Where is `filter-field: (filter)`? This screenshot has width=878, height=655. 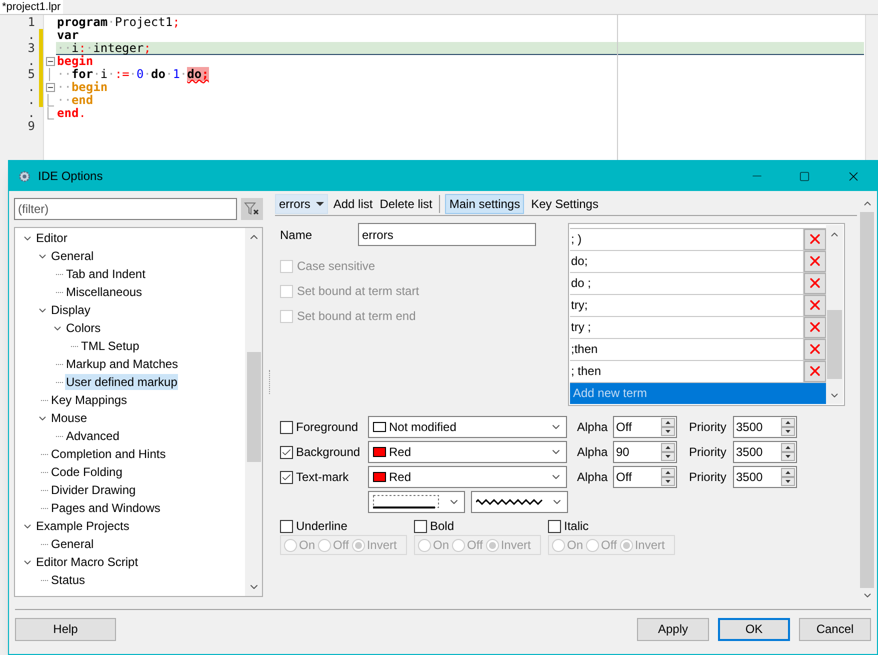
filter-field: (filter) is located at coordinates (125, 209).